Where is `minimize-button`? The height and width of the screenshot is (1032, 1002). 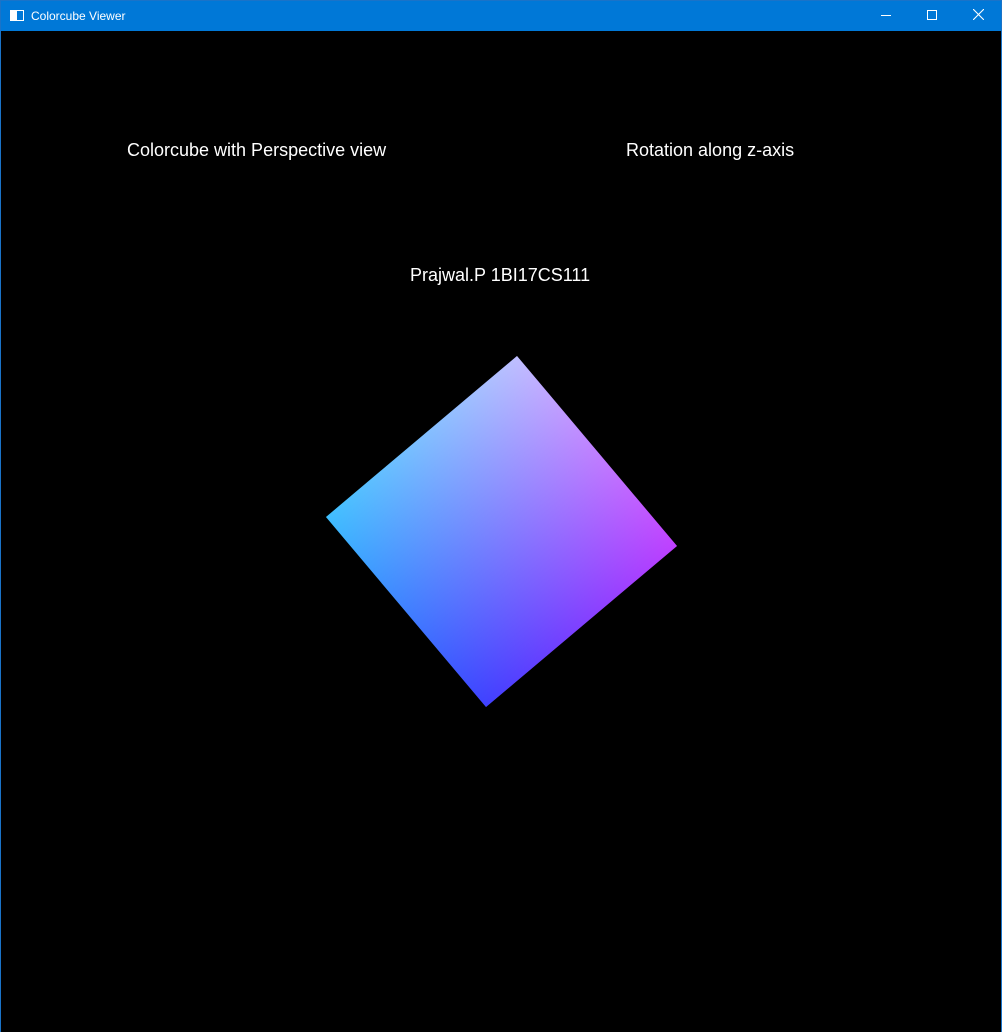
minimize-button is located at coordinates (886, 16).